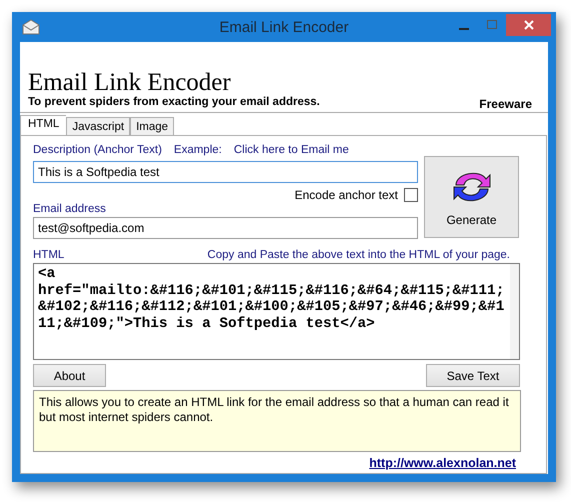  I want to click on example-label: Example:, so click(198, 151).